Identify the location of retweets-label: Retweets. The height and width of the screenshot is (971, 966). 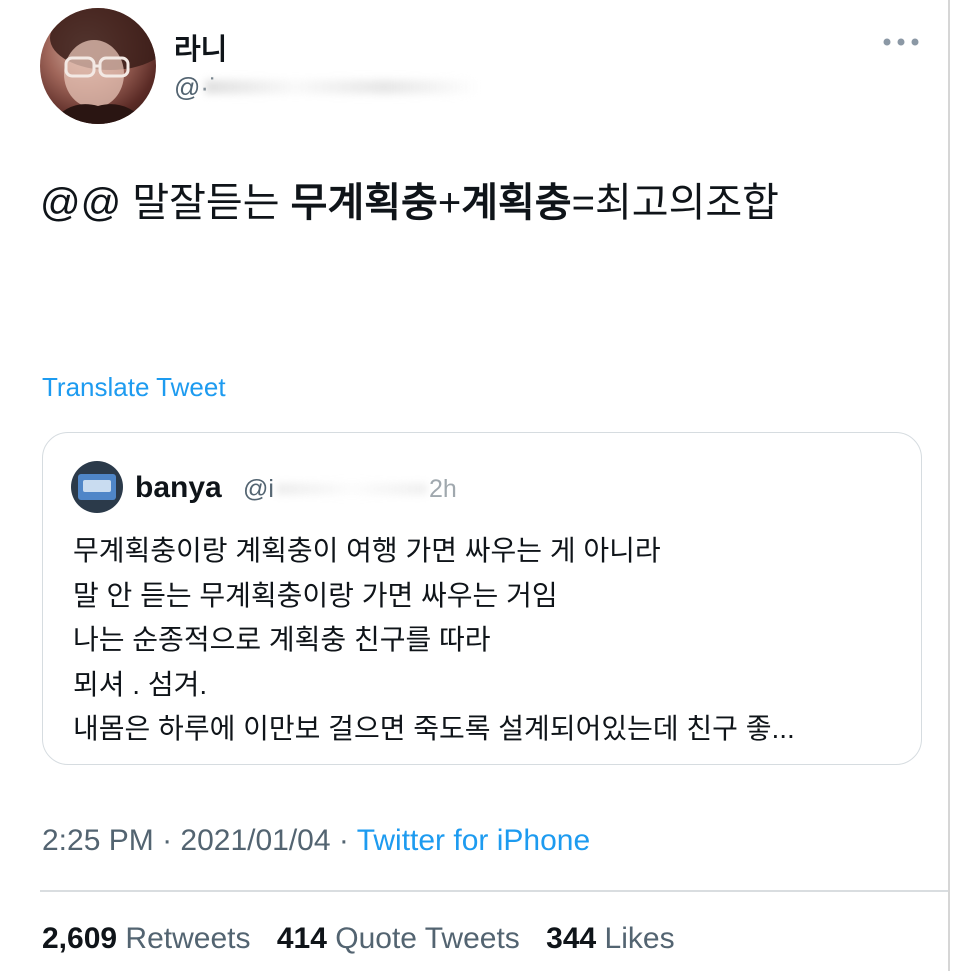
(188, 938).